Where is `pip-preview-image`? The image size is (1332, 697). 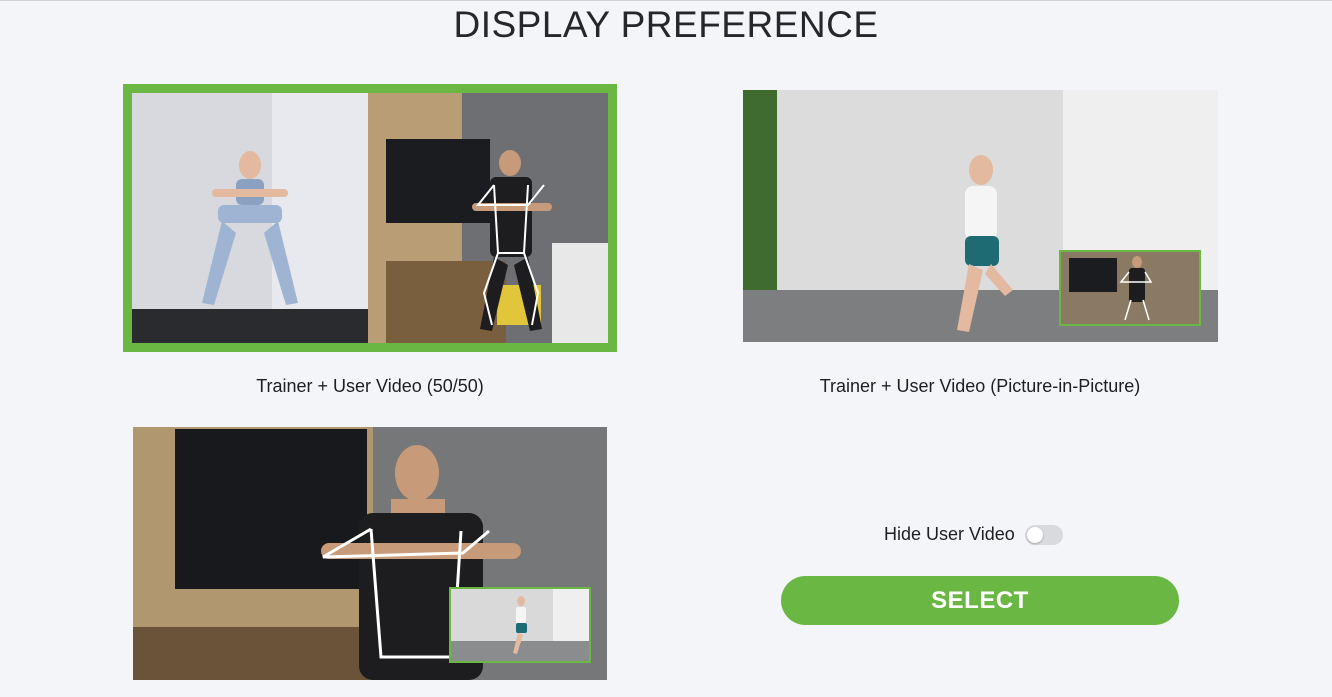 pip-preview-image is located at coordinates (980, 216).